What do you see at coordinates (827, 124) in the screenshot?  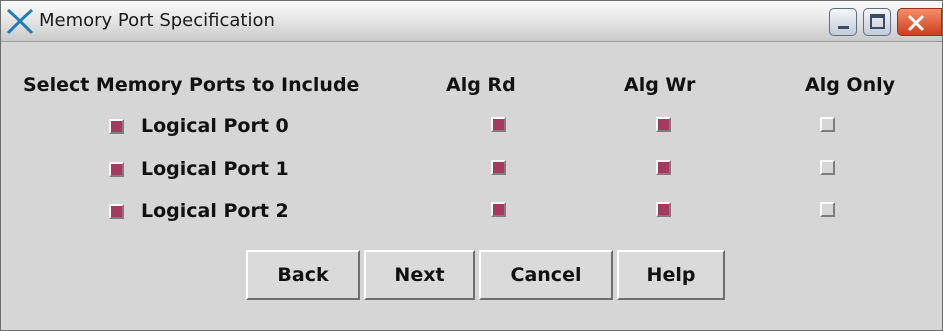 I see `alg-only-port-0-checkbox` at bounding box center [827, 124].